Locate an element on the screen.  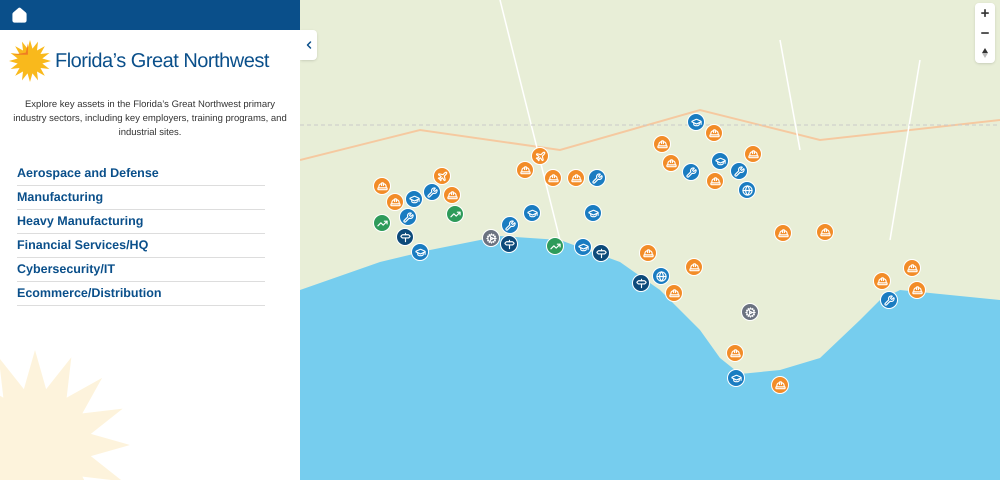
sun-logo-icon is located at coordinates (30, 61).